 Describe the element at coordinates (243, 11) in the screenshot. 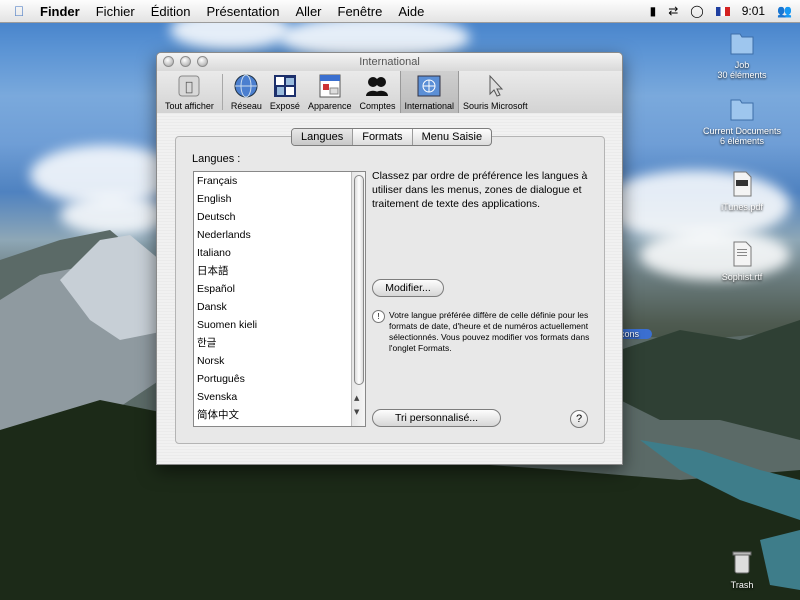

I see `menu-presentation: Présentation` at that location.